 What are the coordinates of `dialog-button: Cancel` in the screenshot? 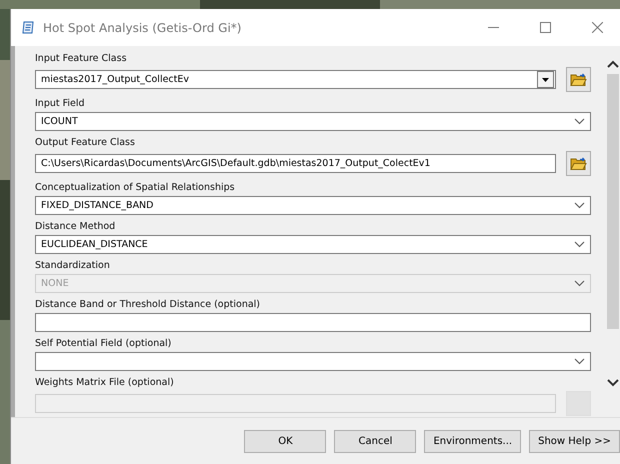 It's located at (375, 441).